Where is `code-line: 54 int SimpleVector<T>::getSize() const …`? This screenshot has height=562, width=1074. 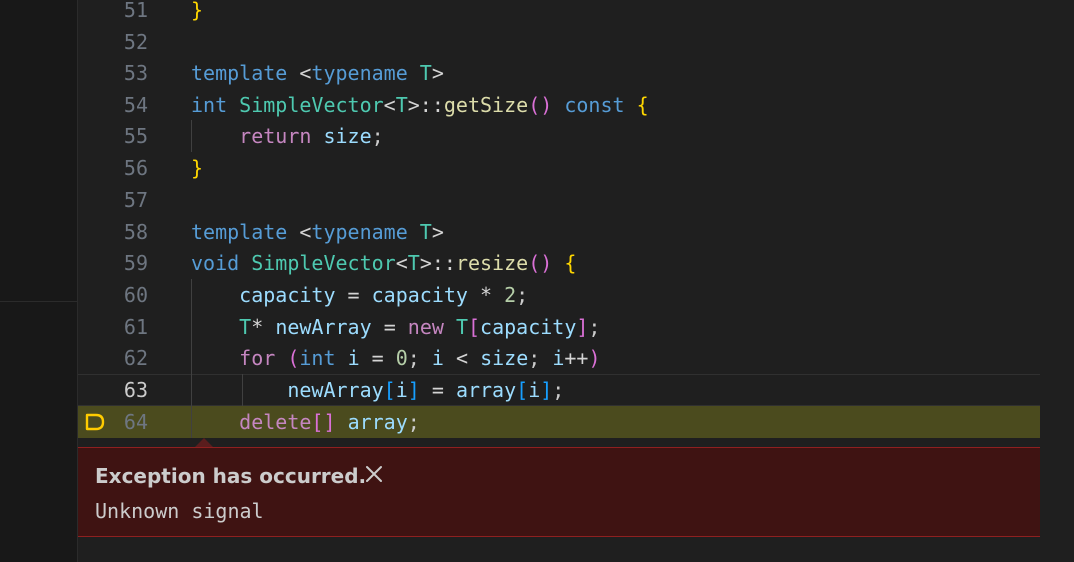 code-line: 54 int SimpleVector<T>::getSize() const … is located at coordinates (559, 105).